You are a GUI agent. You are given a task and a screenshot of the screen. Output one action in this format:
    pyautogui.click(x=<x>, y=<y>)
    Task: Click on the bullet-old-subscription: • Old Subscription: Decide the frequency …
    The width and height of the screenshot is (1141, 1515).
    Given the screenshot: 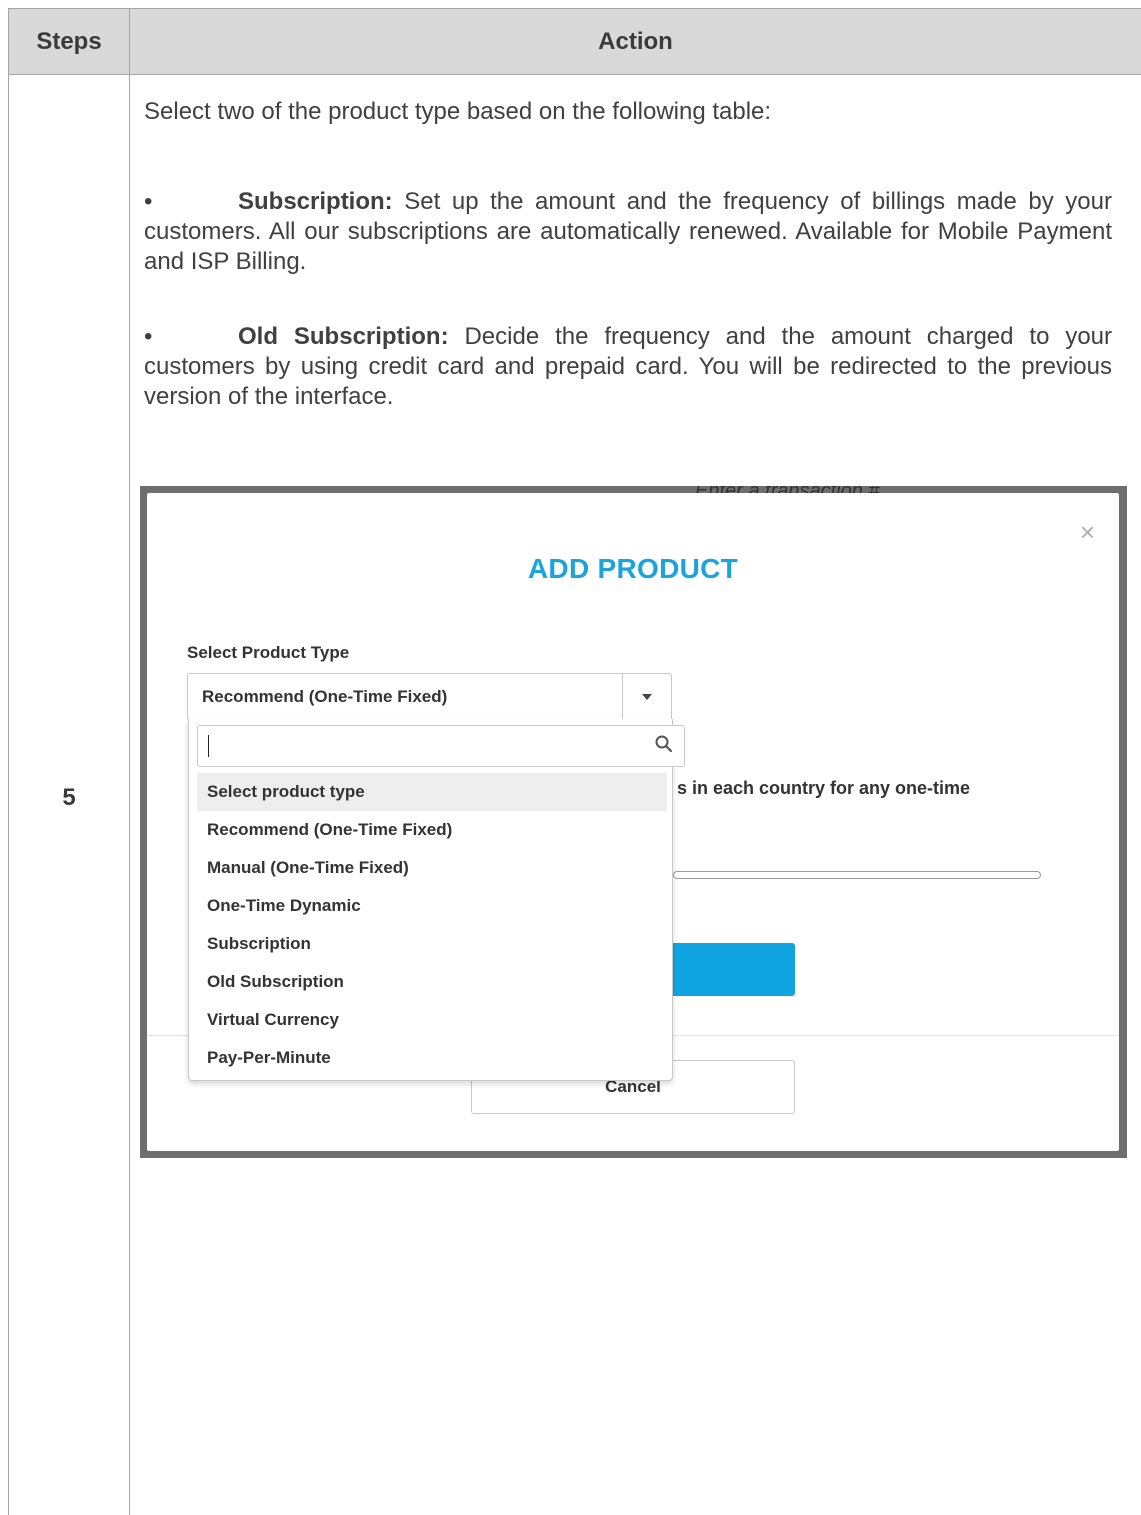 What is the action you would take?
    pyautogui.click(x=628, y=367)
    